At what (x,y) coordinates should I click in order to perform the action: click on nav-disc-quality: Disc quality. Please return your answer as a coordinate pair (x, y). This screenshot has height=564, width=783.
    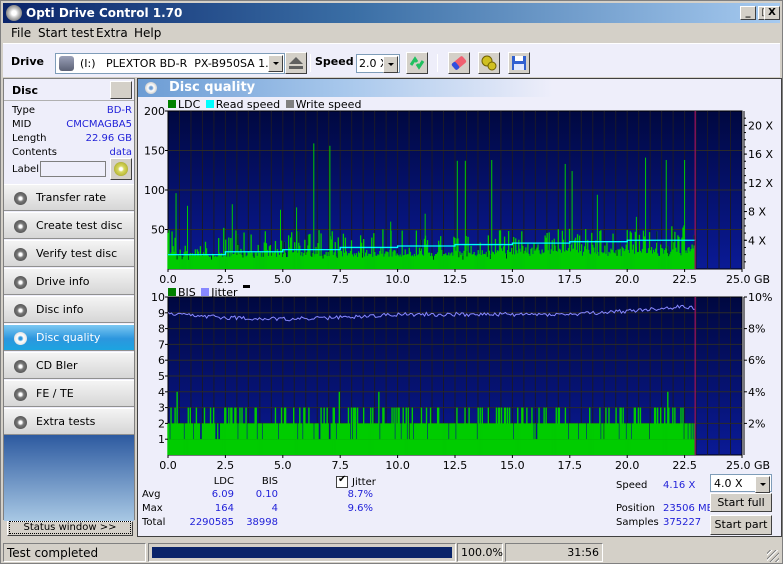
    Looking at the image, I should click on (69, 337).